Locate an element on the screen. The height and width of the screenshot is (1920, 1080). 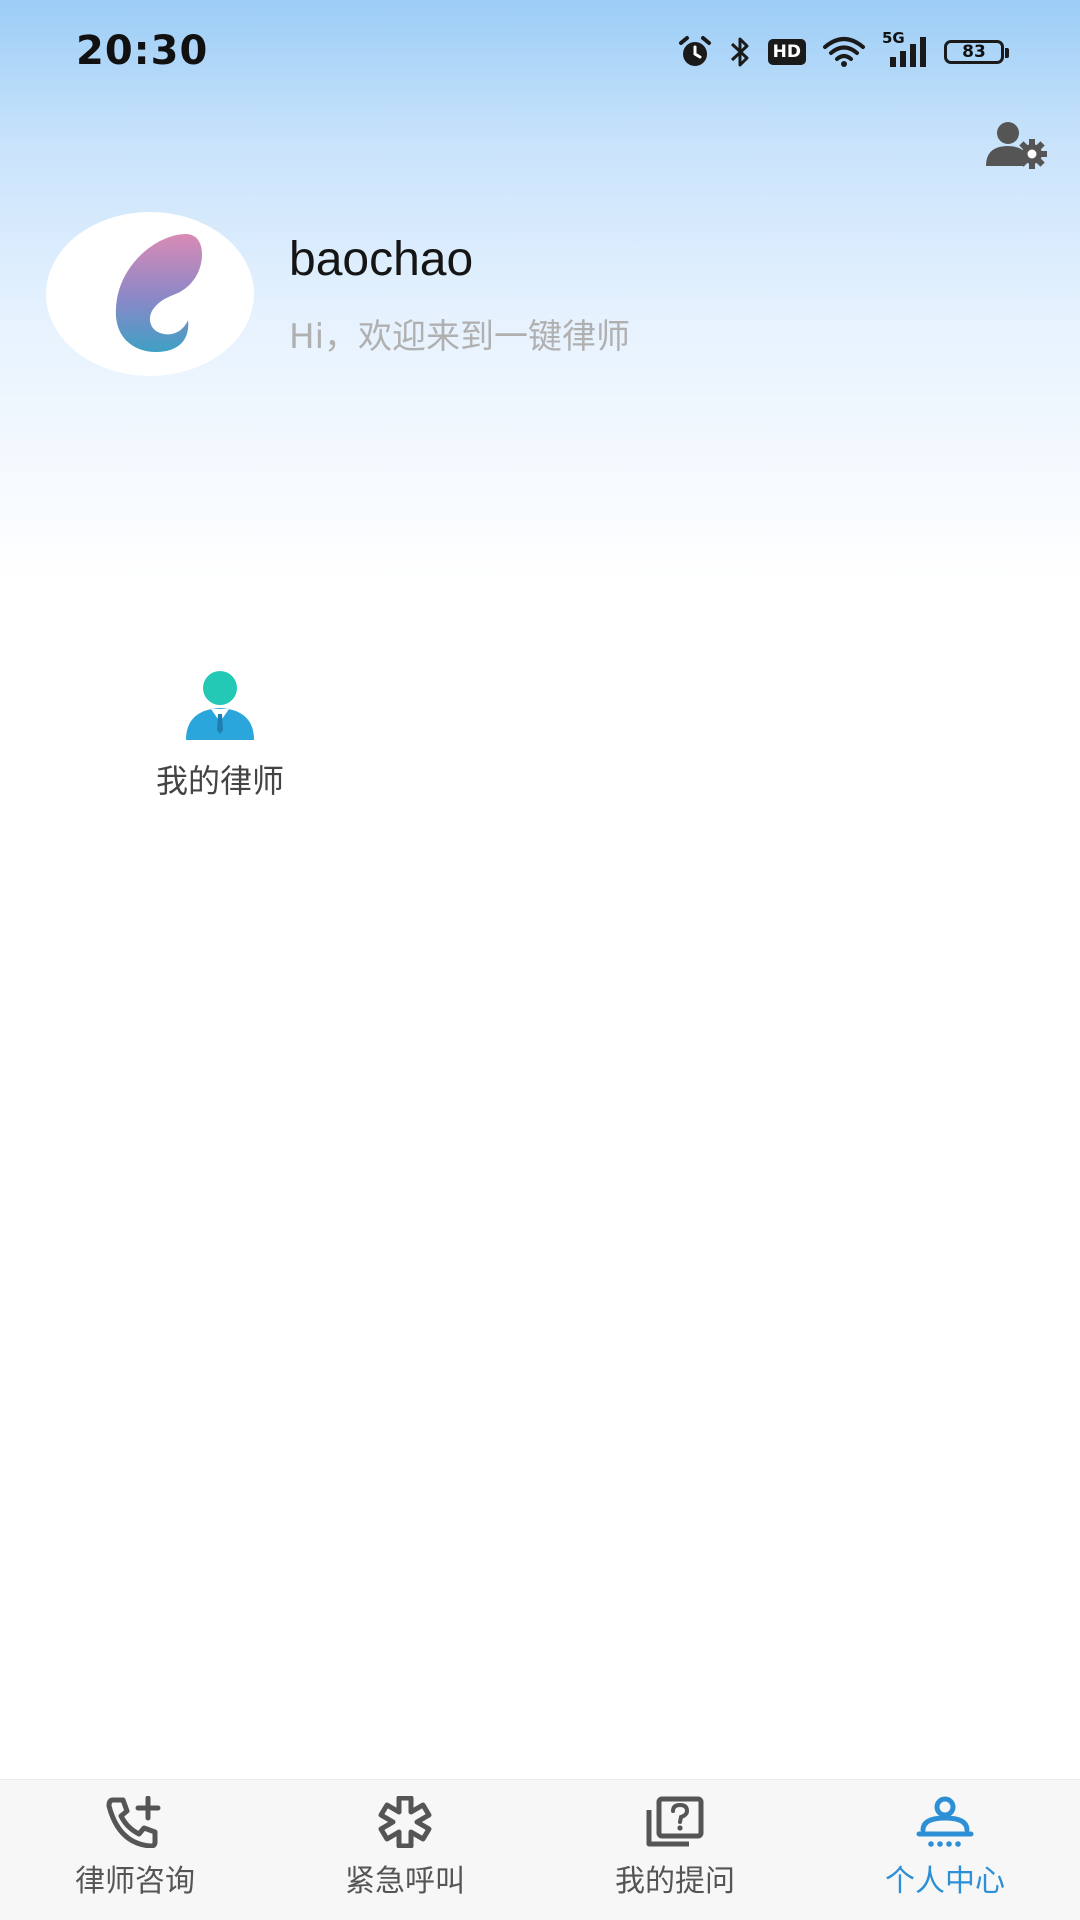
menu-item-label: 我的律师 is located at coordinates (219, 781).